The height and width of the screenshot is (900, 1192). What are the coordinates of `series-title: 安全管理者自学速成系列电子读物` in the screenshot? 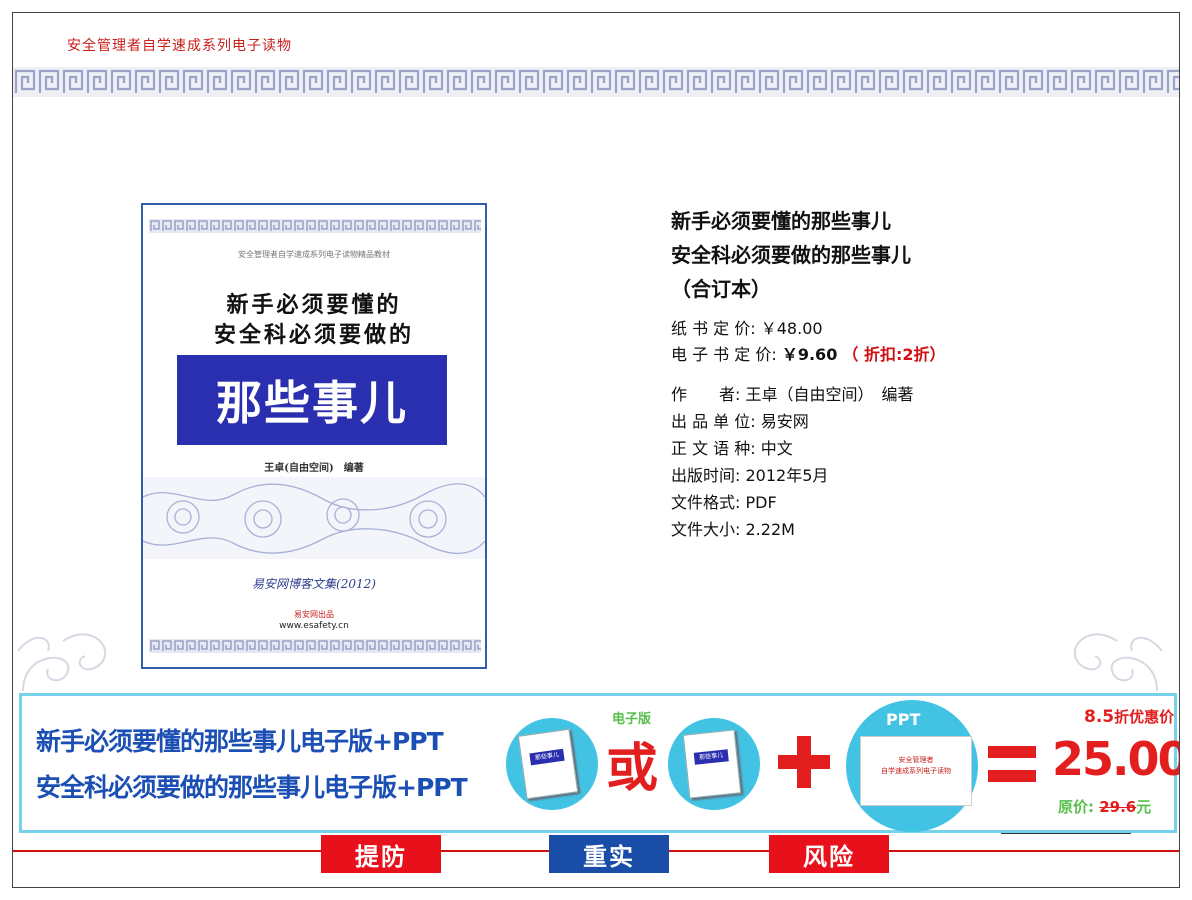 It's located at (179, 46).